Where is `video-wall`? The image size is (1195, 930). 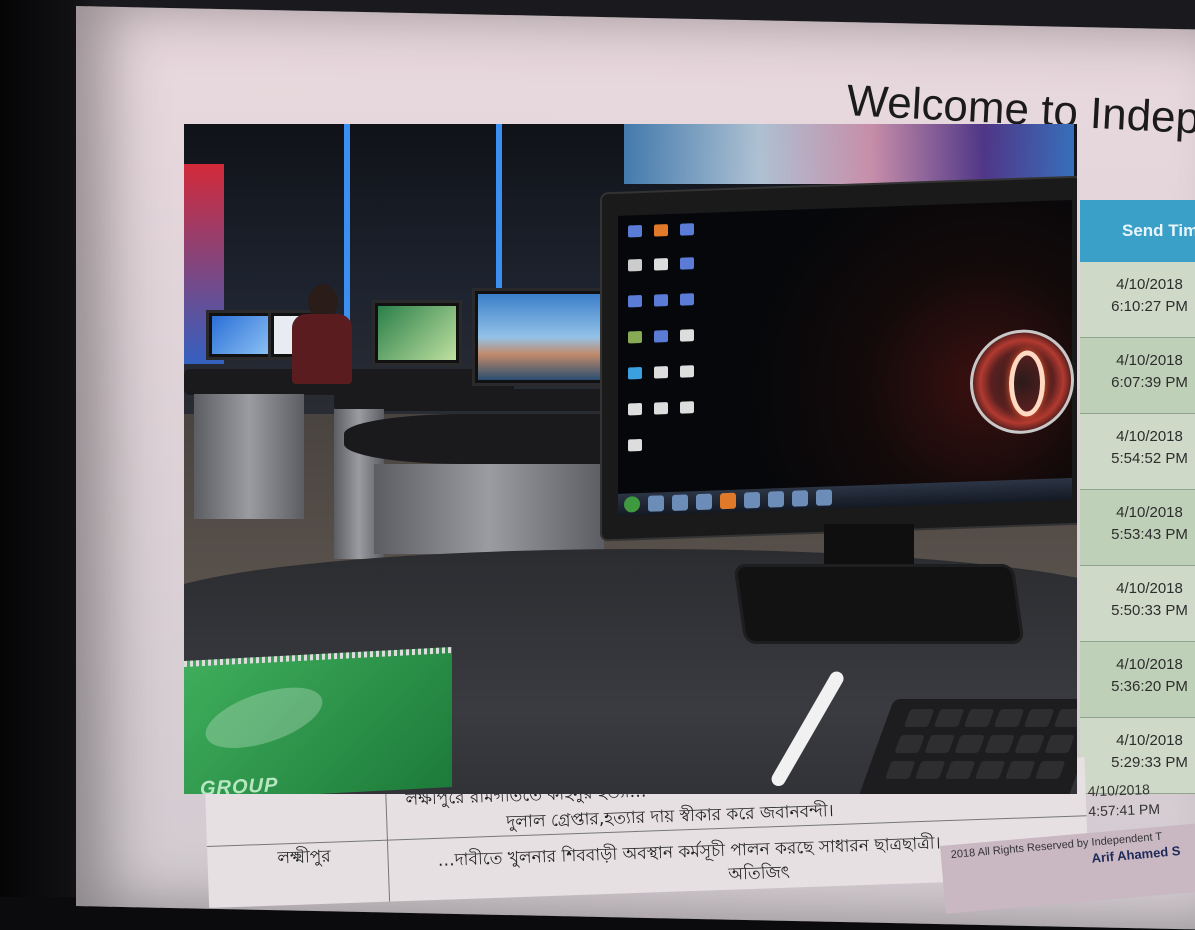
video-wall is located at coordinates (849, 154).